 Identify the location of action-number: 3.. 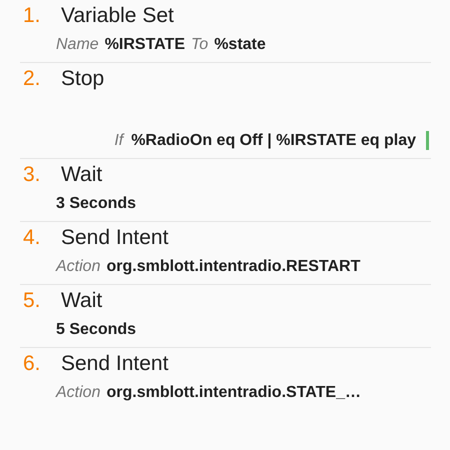
(32, 175).